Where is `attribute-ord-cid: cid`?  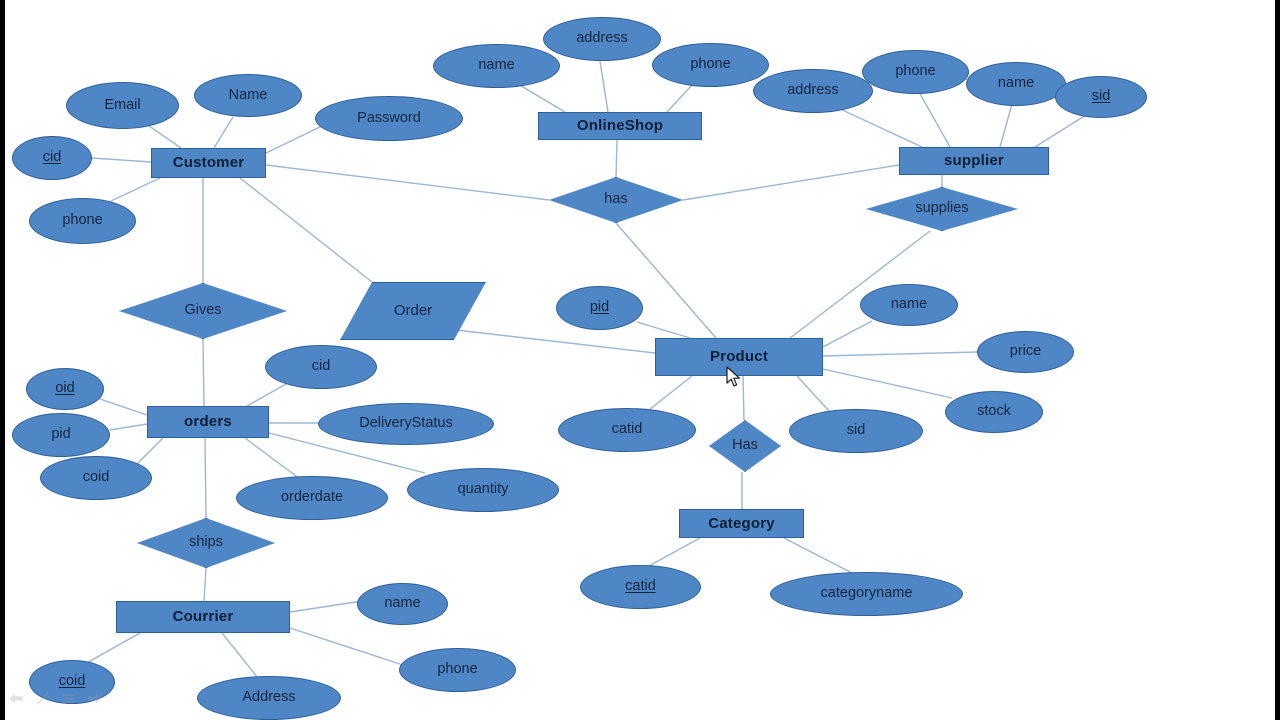
attribute-ord-cid: cid is located at coordinates (321, 367).